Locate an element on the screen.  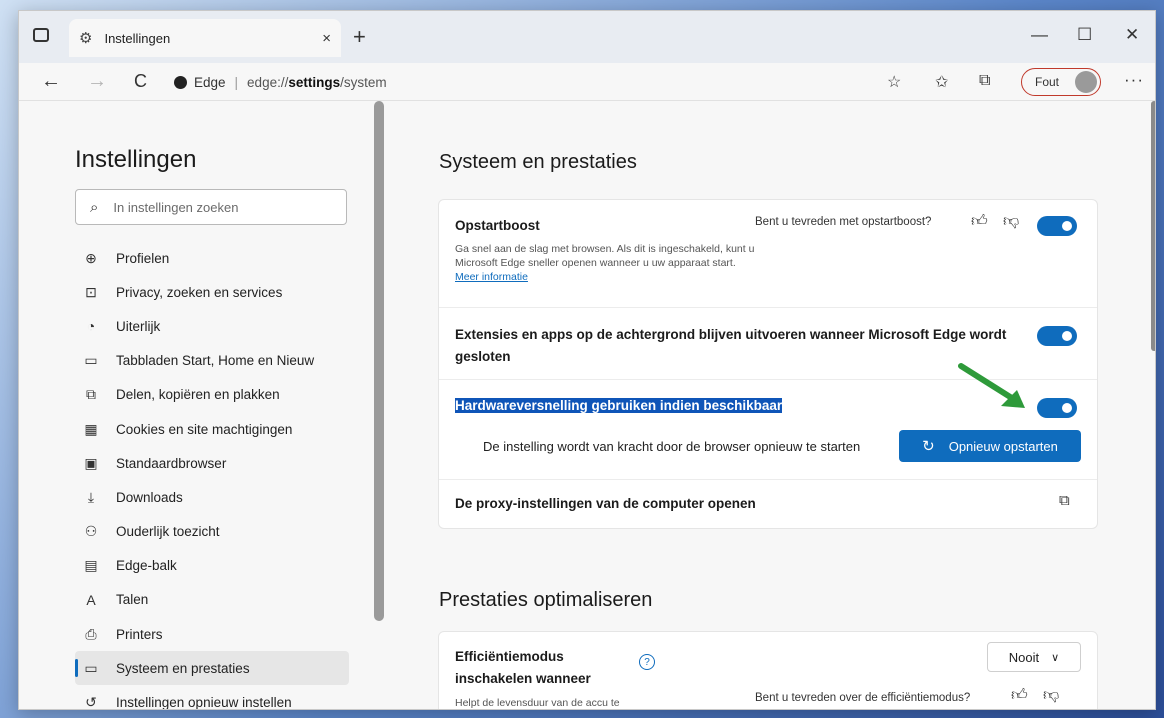
sidebar-item-system: ▭ Systeem en prestaties is located at coordinates (212, 668).